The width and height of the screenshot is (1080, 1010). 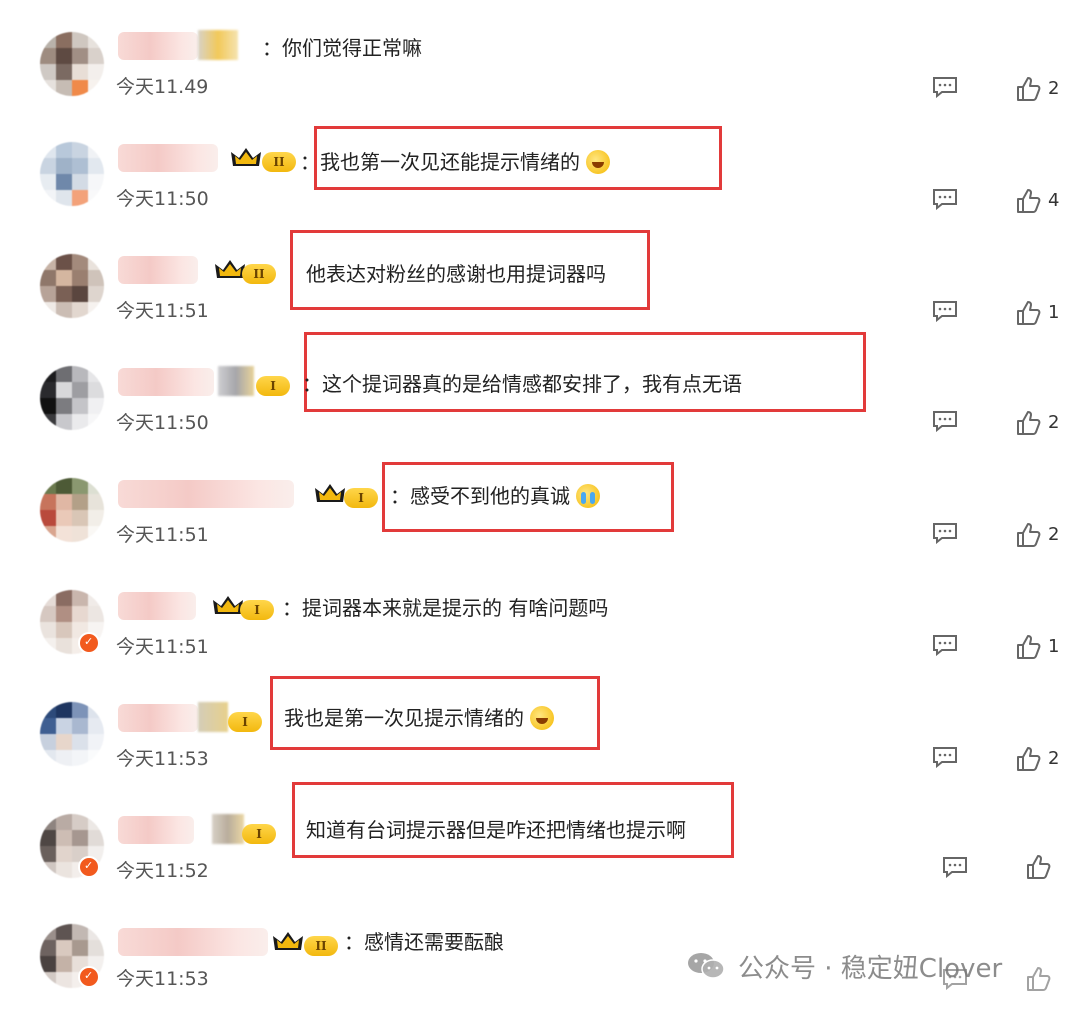 I want to click on comment-text: ：感受不到他的真诚, so click(x=495, y=494).